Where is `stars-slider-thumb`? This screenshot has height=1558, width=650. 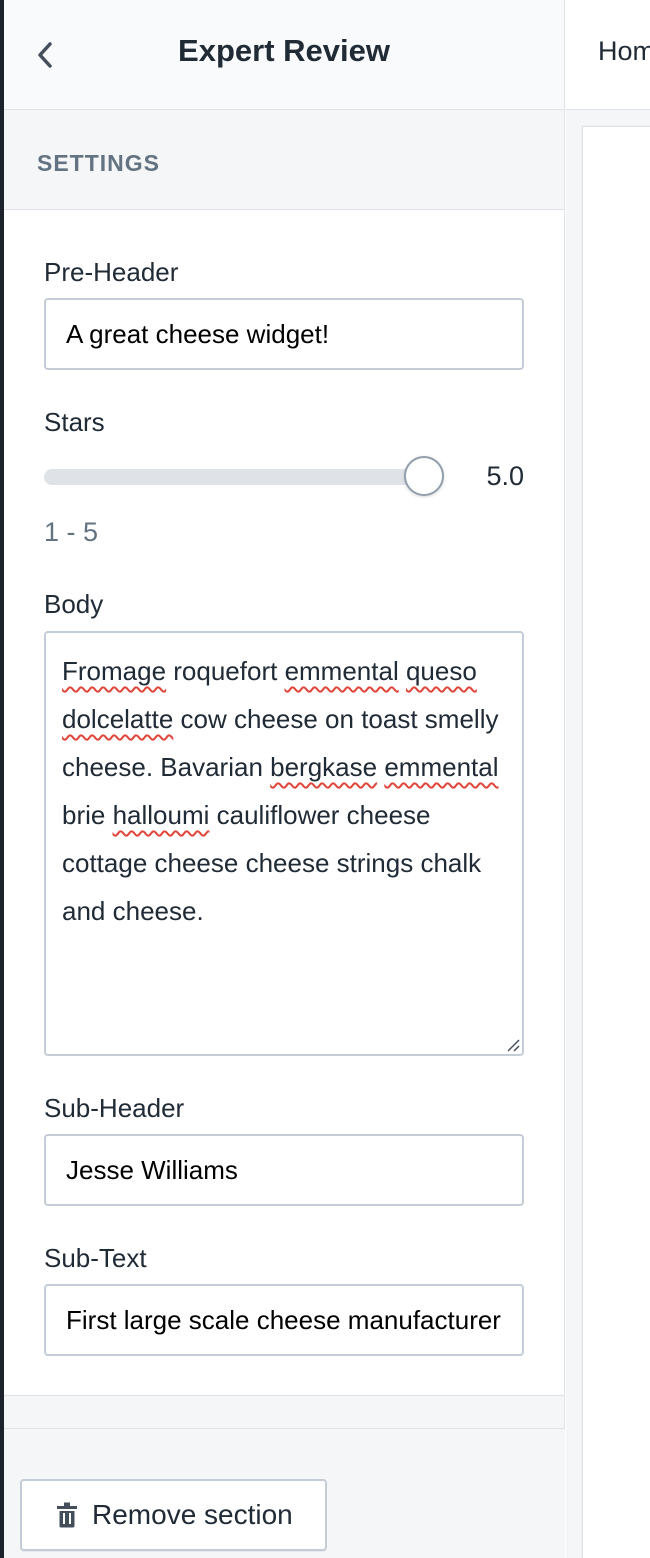 stars-slider-thumb is located at coordinates (424, 476).